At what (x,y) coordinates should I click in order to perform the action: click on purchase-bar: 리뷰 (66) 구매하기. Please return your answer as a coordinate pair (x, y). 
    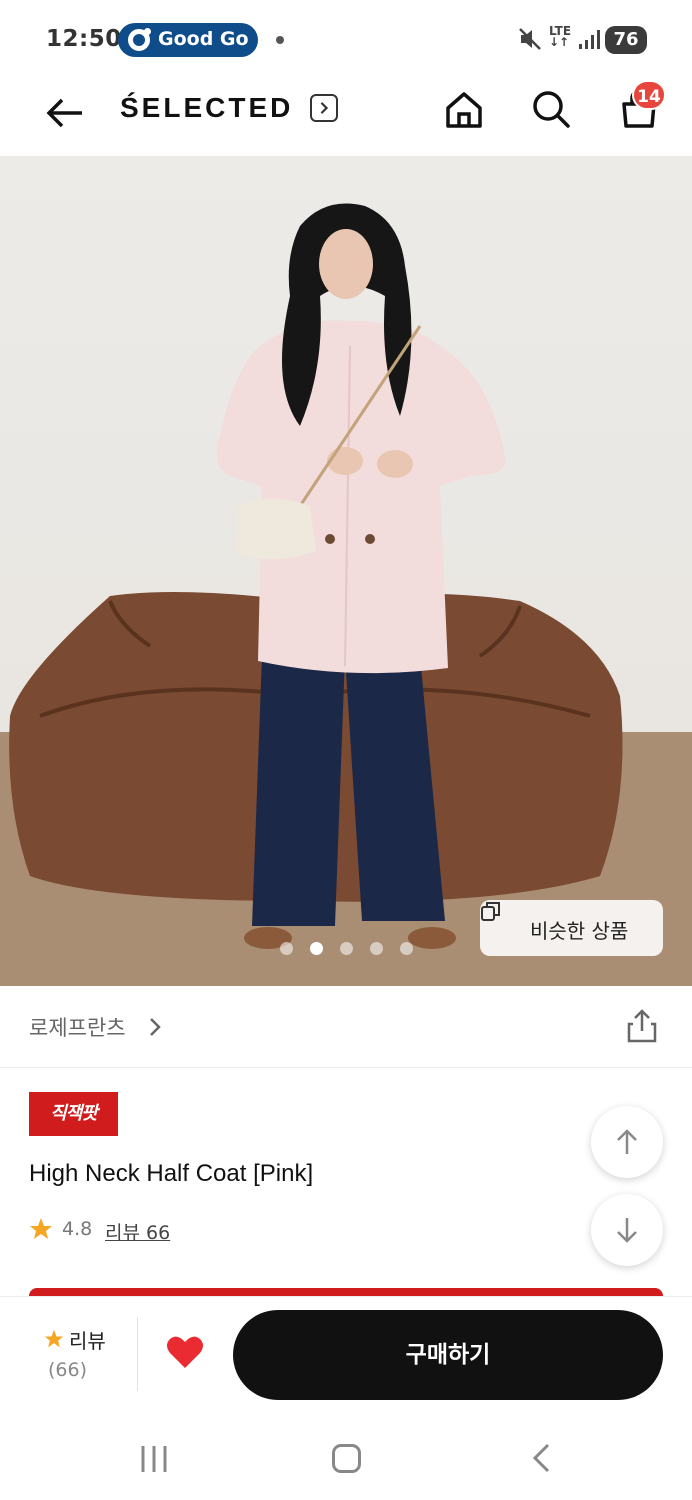
    Looking at the image, I should click on (346, 1355).